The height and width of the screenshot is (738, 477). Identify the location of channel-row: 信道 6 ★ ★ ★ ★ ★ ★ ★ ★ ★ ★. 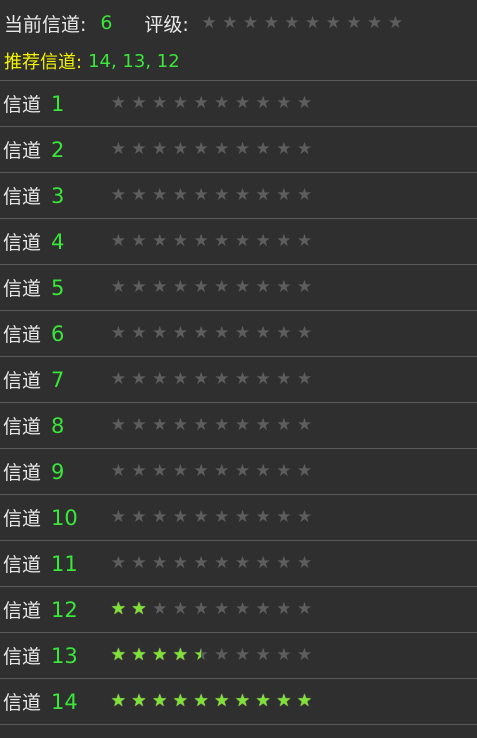
(238, 334).